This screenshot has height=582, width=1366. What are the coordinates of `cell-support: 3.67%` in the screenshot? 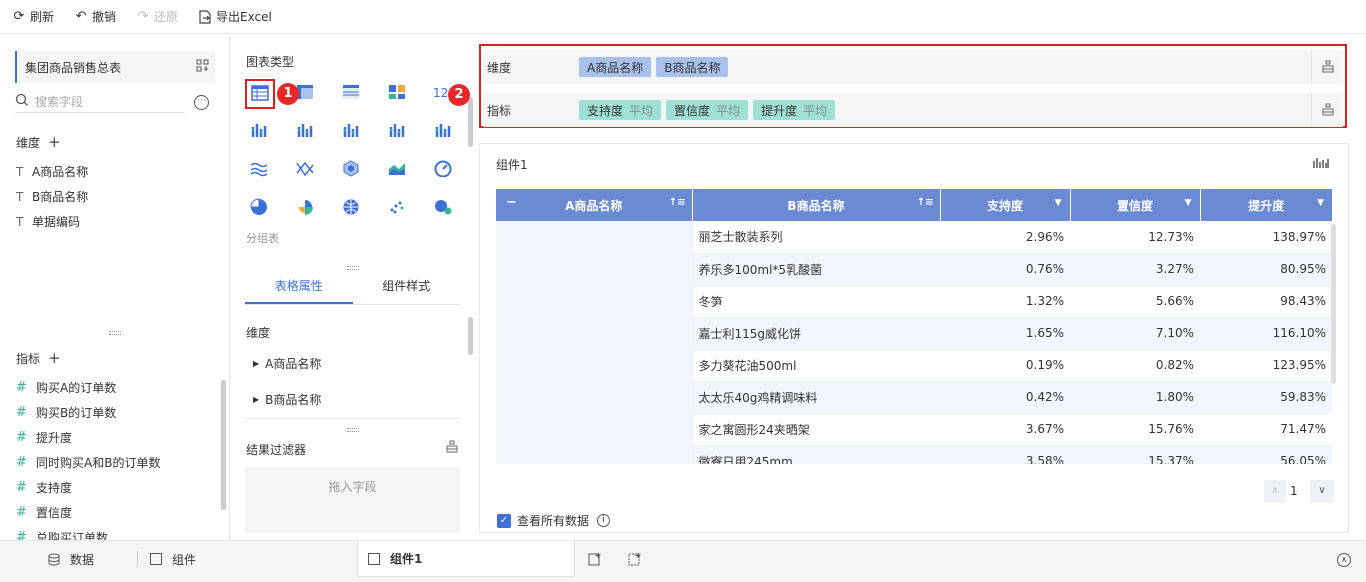 It's located at (1005, 429).